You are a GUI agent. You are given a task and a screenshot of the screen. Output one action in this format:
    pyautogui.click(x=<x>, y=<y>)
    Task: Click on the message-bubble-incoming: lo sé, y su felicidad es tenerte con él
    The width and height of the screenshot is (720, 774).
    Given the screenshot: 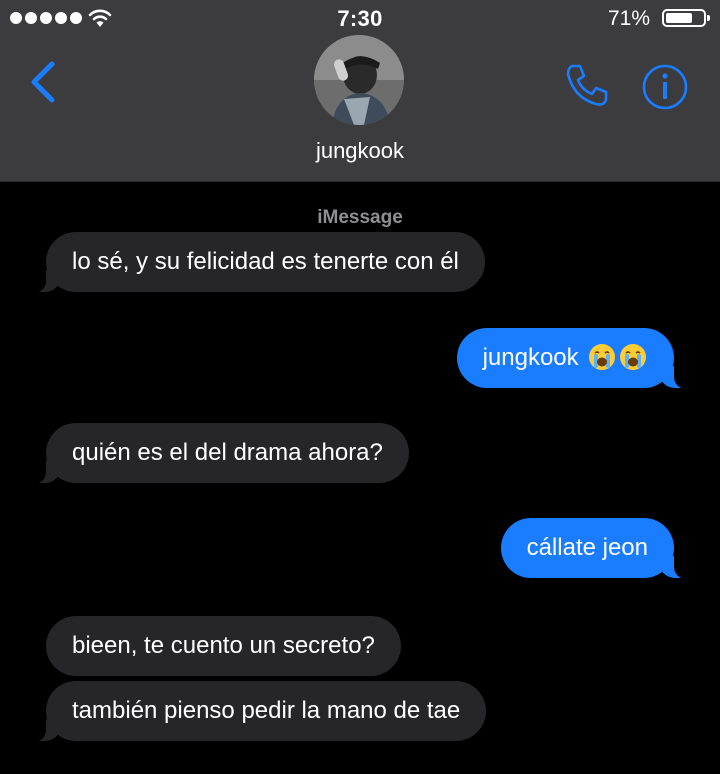 What is the action you would take?
    pyautogui.click(x=258, y=262)
    